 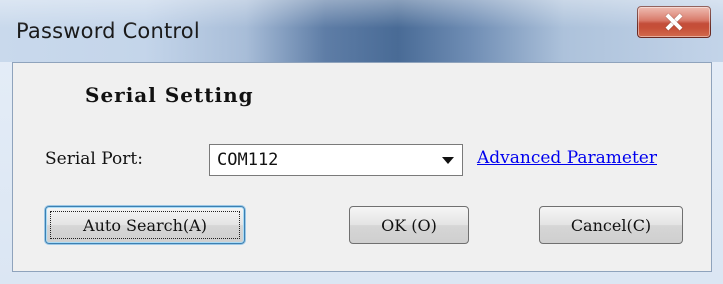 I want to click on window-title: Password Control, so click(x=108, y=31).